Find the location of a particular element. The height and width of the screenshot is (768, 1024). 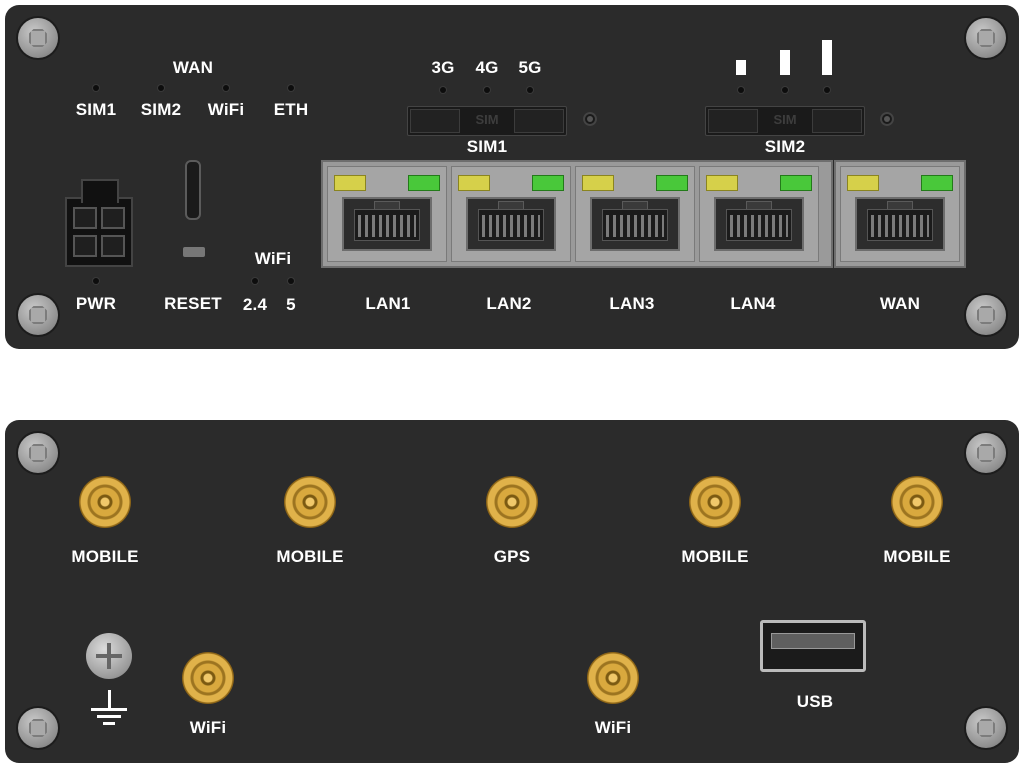

signal-bar-1-icon is located at coordinates (741, 67).